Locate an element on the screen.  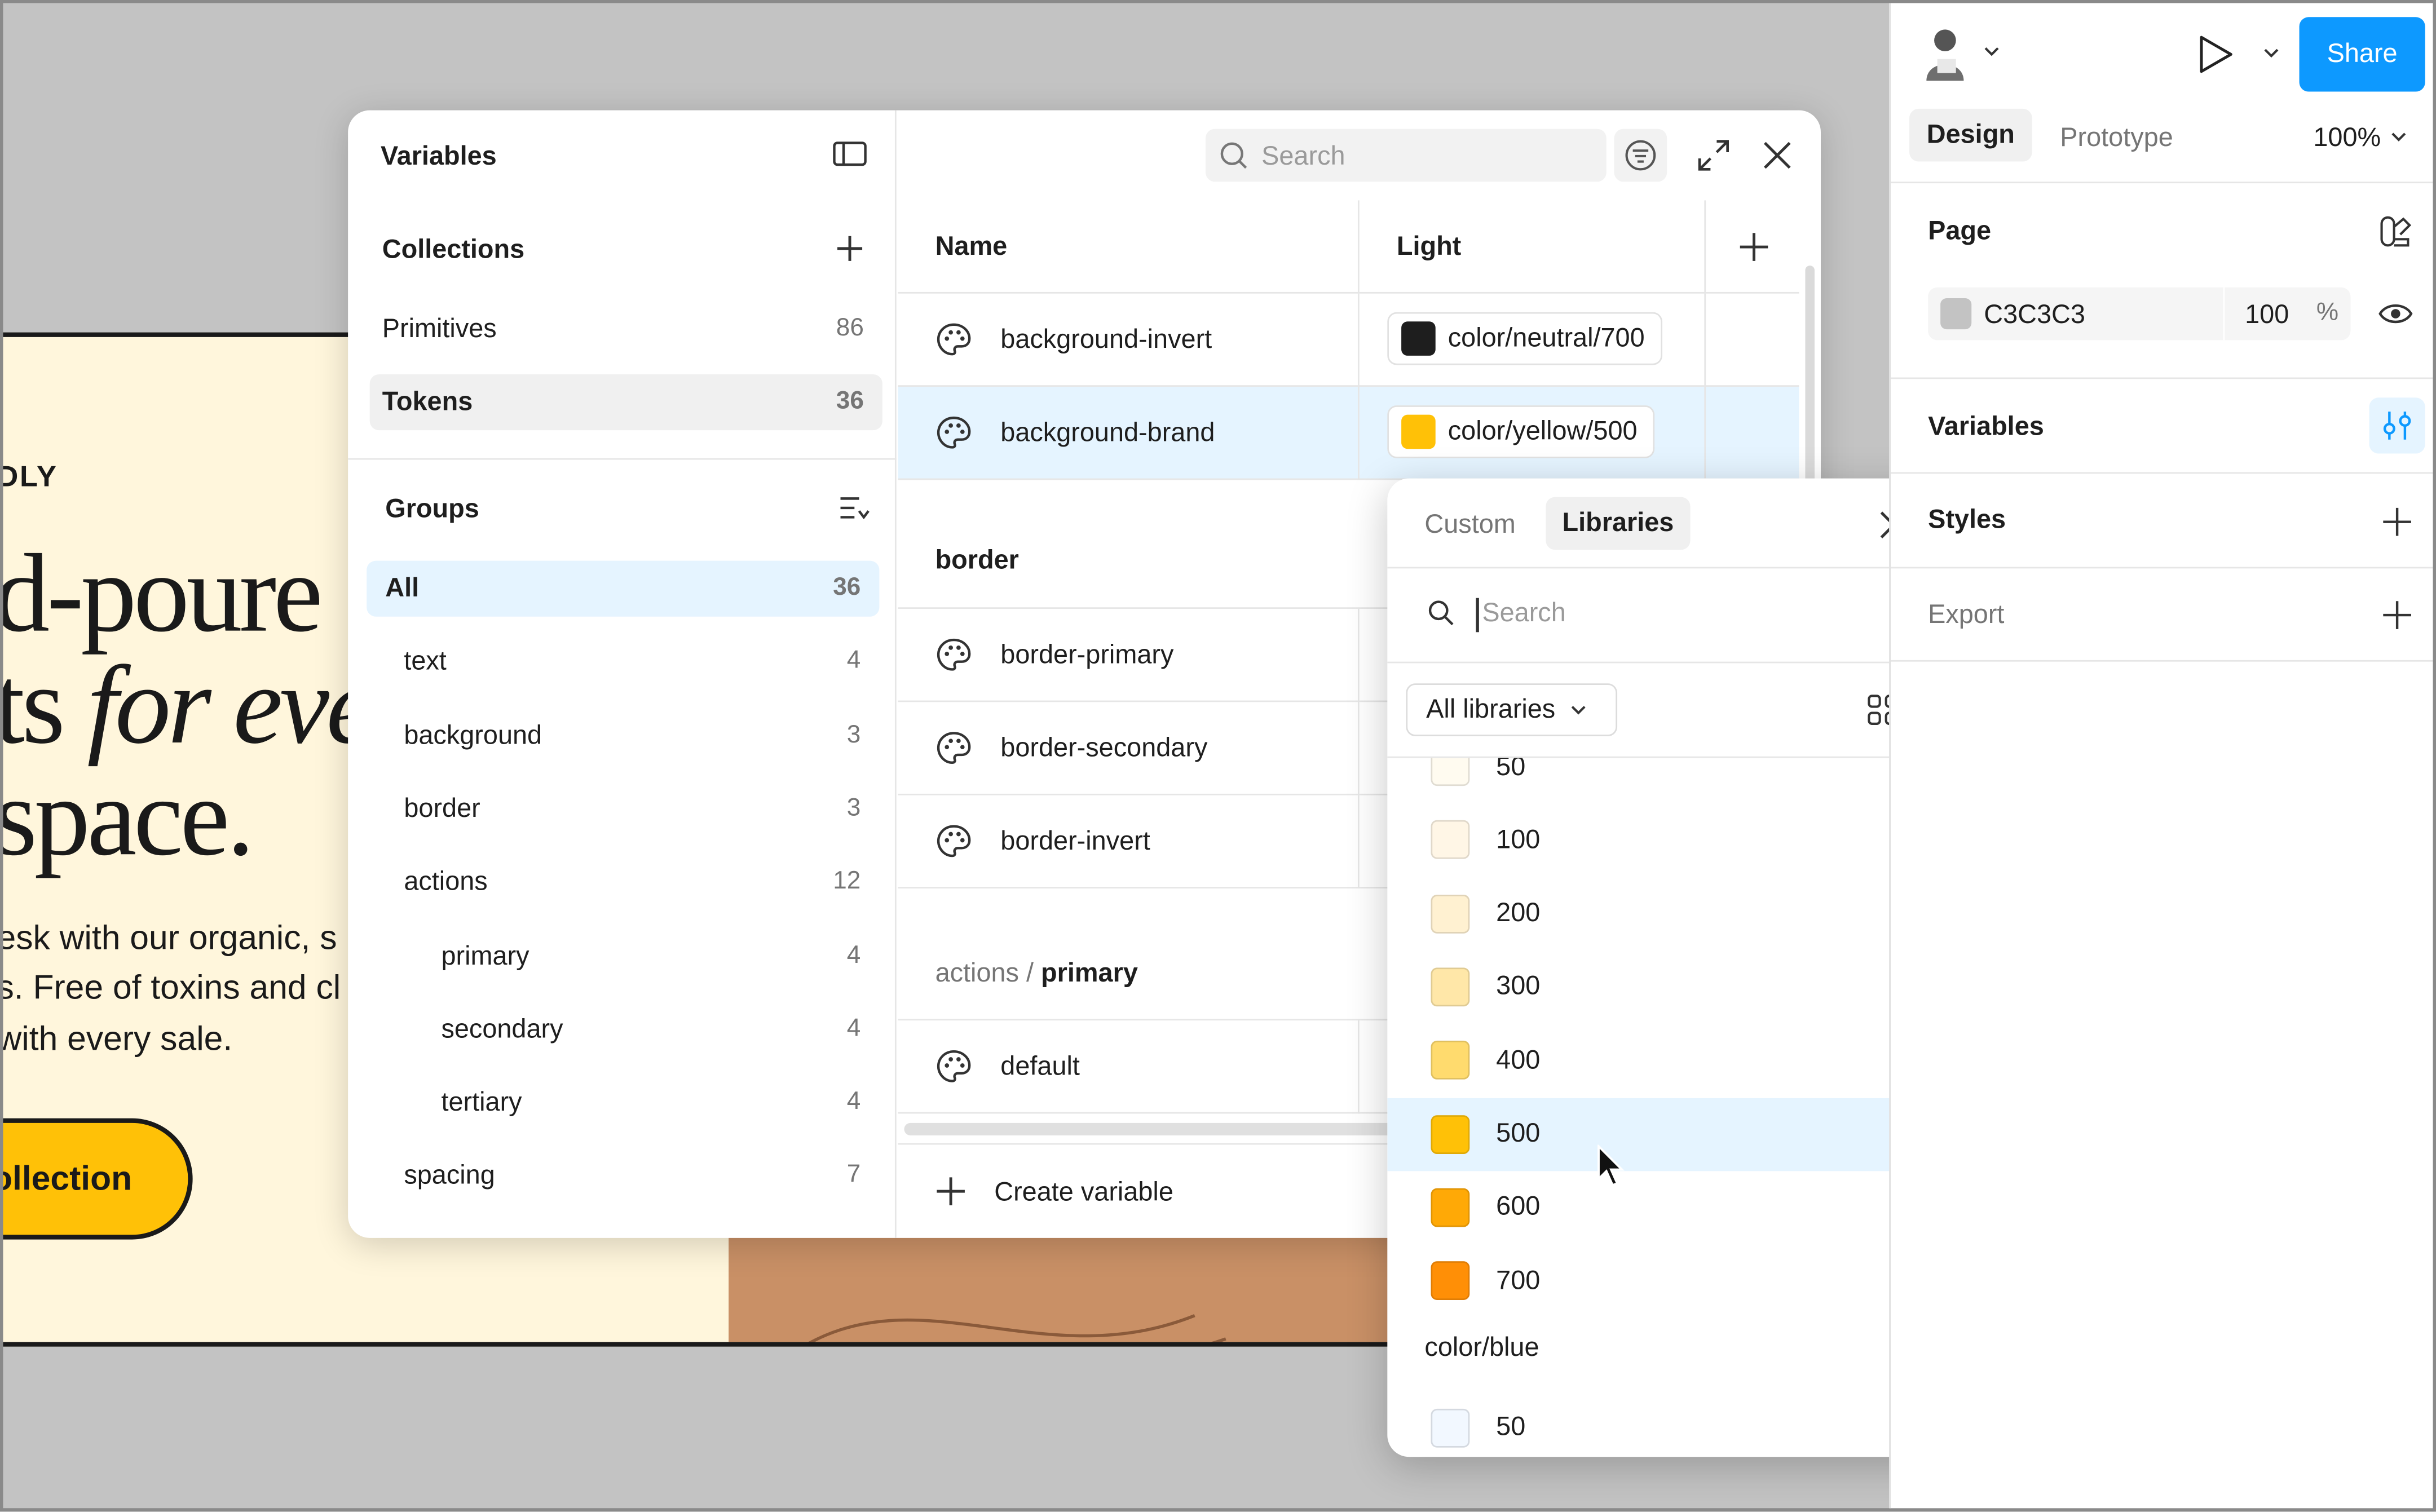
search-icon is located at coordinates (1442, 613).